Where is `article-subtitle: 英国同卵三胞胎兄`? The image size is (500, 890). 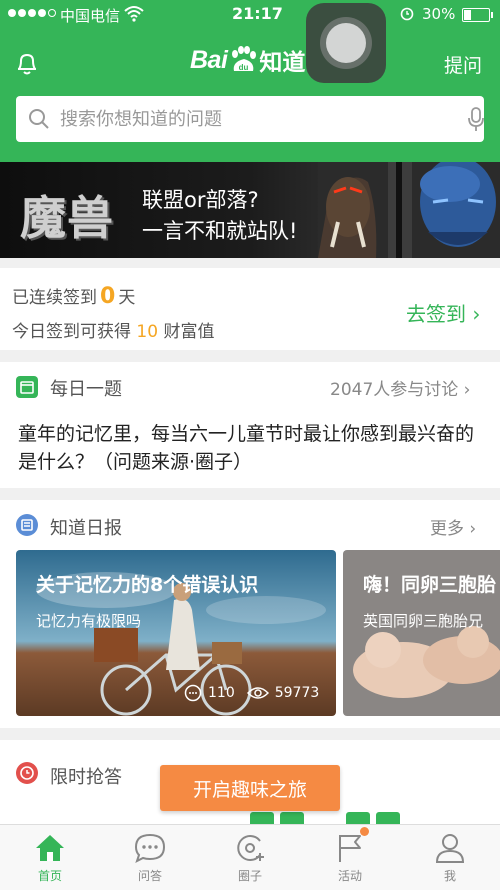 article-subtitle: 英国同卵三胞胎兄 is located at coordinates (423, 621).